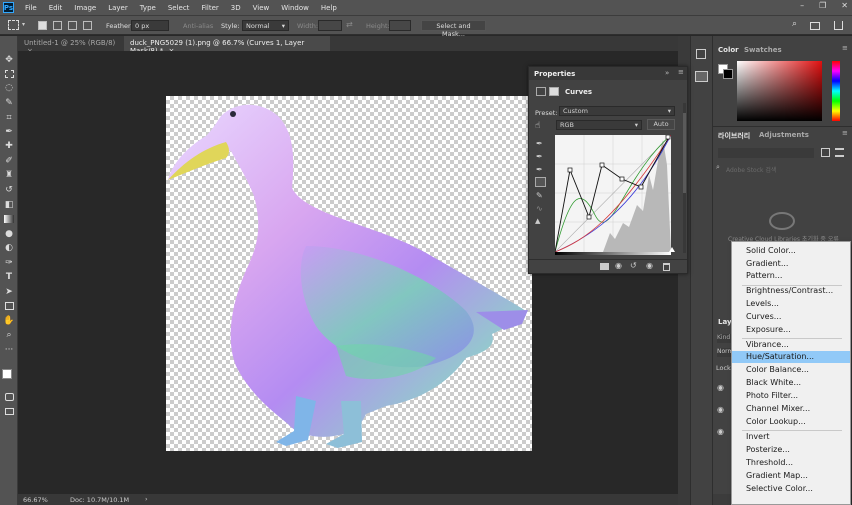  What do you see at coordinates (9, 306) in the screenshot?
I see `rectangle-tool-icon` at bounding box center [9, 306].